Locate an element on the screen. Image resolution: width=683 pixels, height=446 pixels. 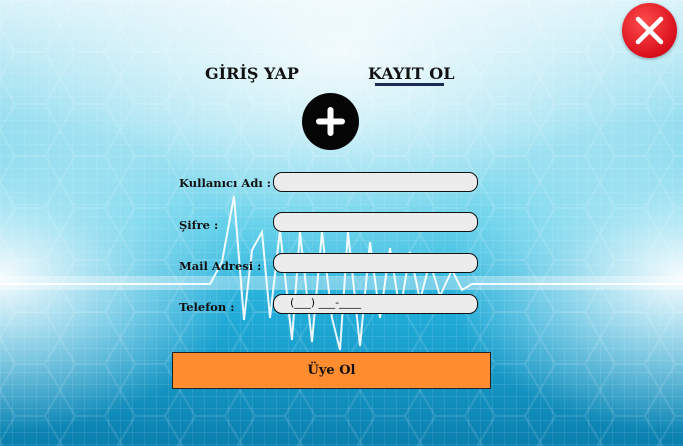
plus-icon is located at coordinates (330, 121).